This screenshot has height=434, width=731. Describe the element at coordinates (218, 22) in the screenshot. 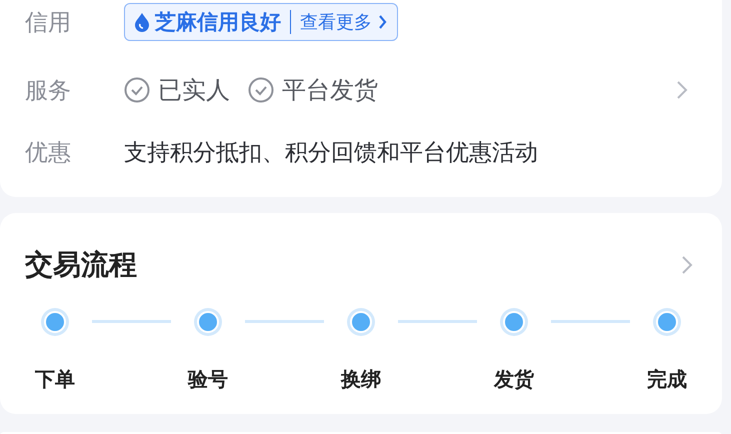

I see `credit-rating: 芝麻信用良好` at that location.